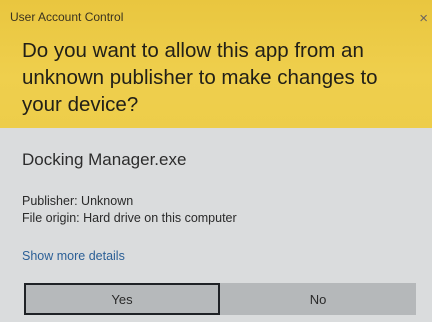  Describe the element at coordinates (122, 299) in the screenshot. I see `yes-button: Yes` at that location.